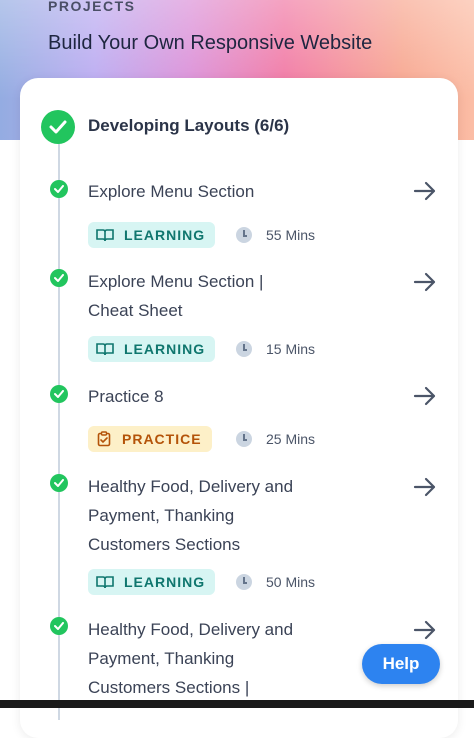 The width and height of the screenshot is (474, 738). I want to click on projects-label: PROJECTS, so click(92, 7).